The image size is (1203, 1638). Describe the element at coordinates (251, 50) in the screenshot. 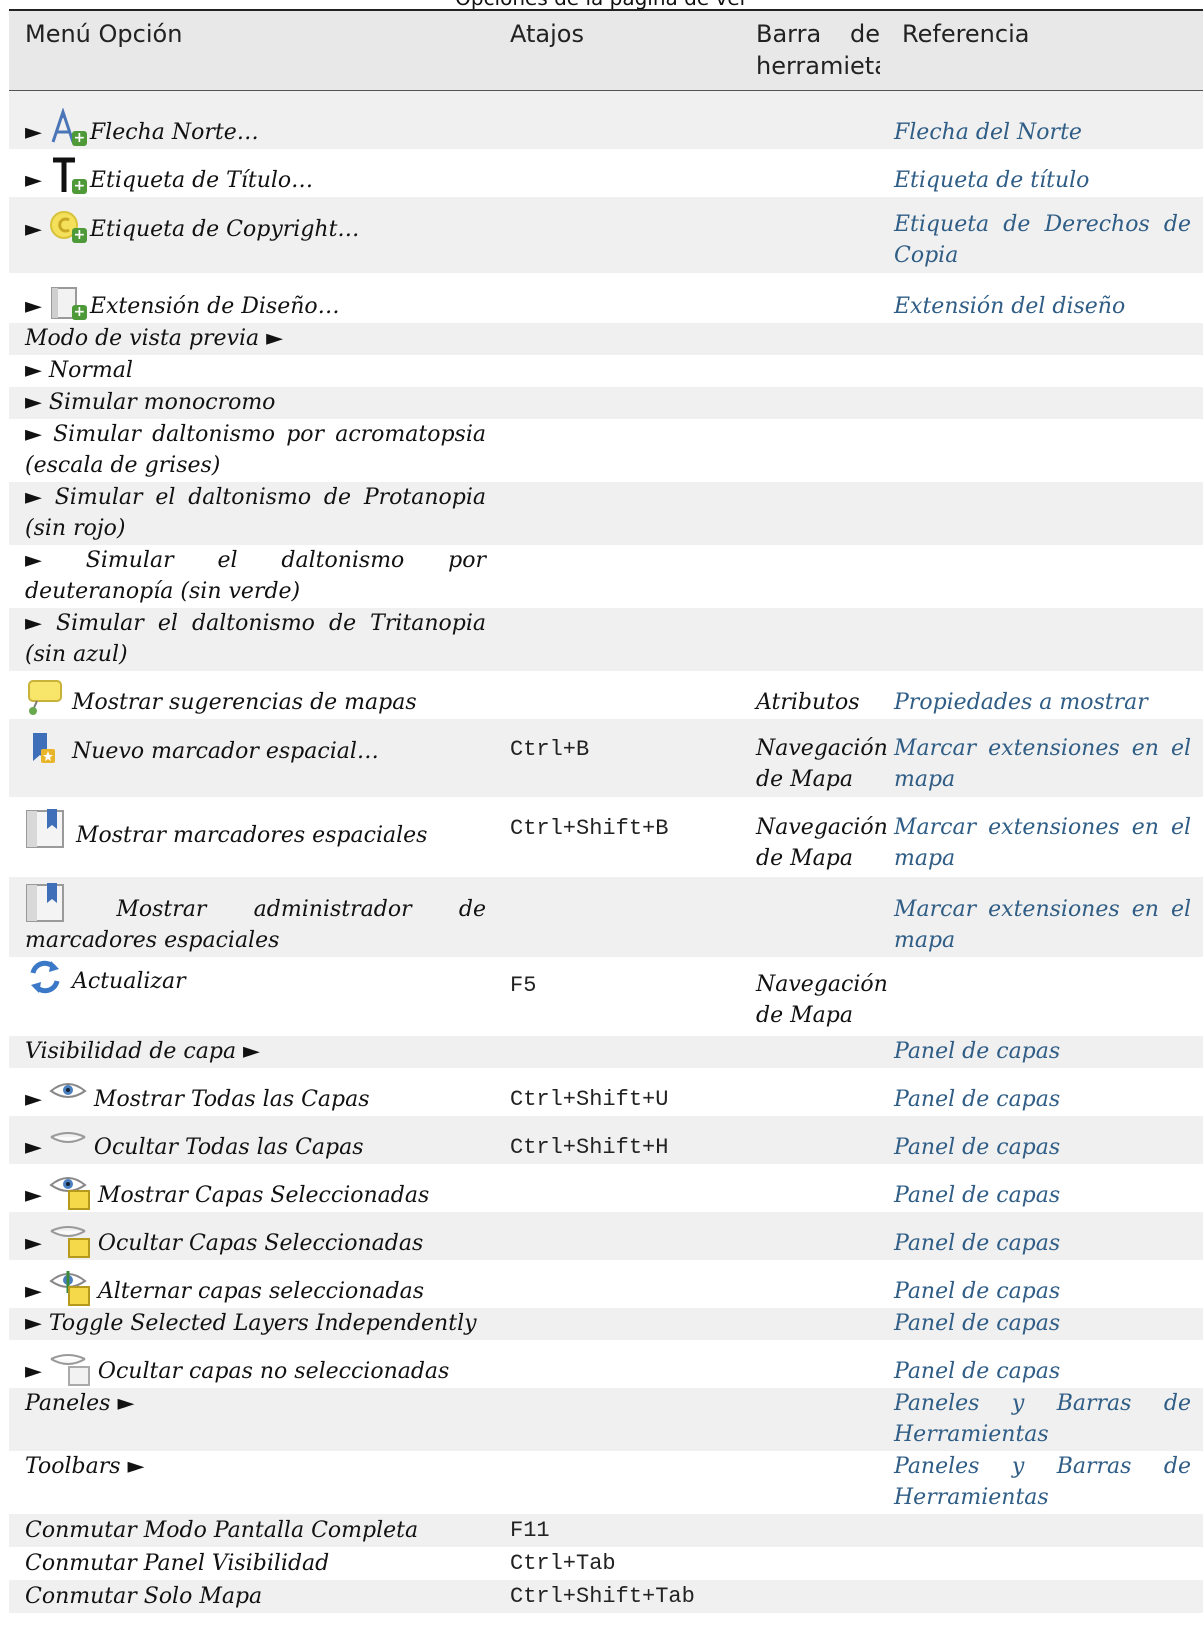

I see `header-menu: Menú Opción` at that location.